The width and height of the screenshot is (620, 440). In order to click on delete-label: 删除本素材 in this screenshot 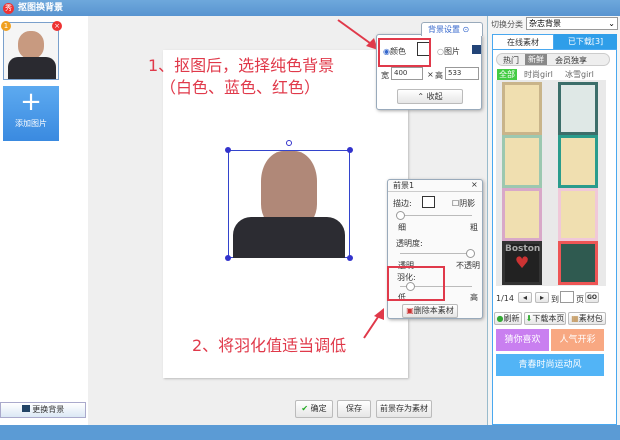, I will do `click(433, 310)`.